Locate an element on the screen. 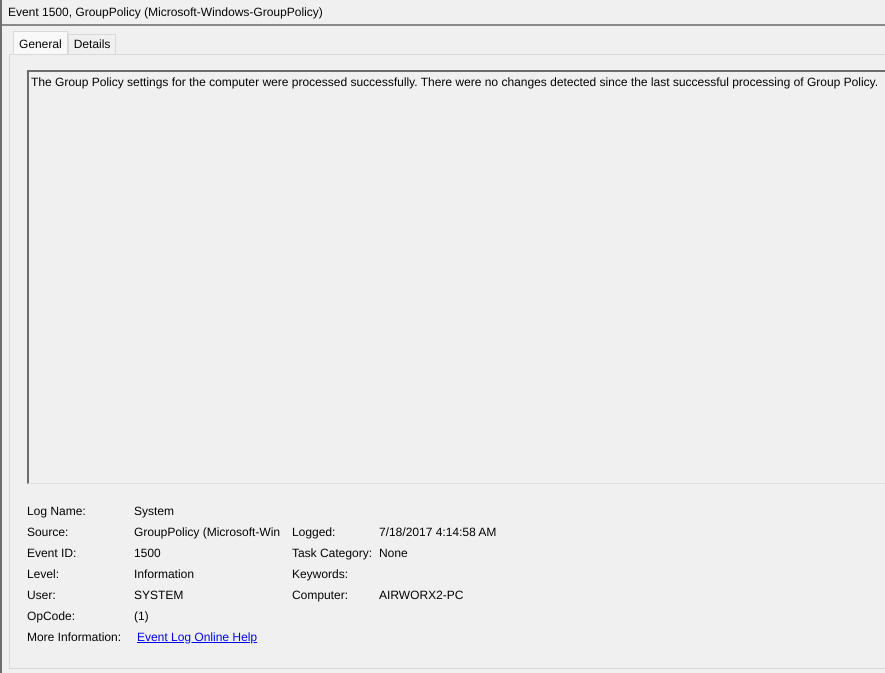  field-label: Logged: is located at coordinates (314, 531).